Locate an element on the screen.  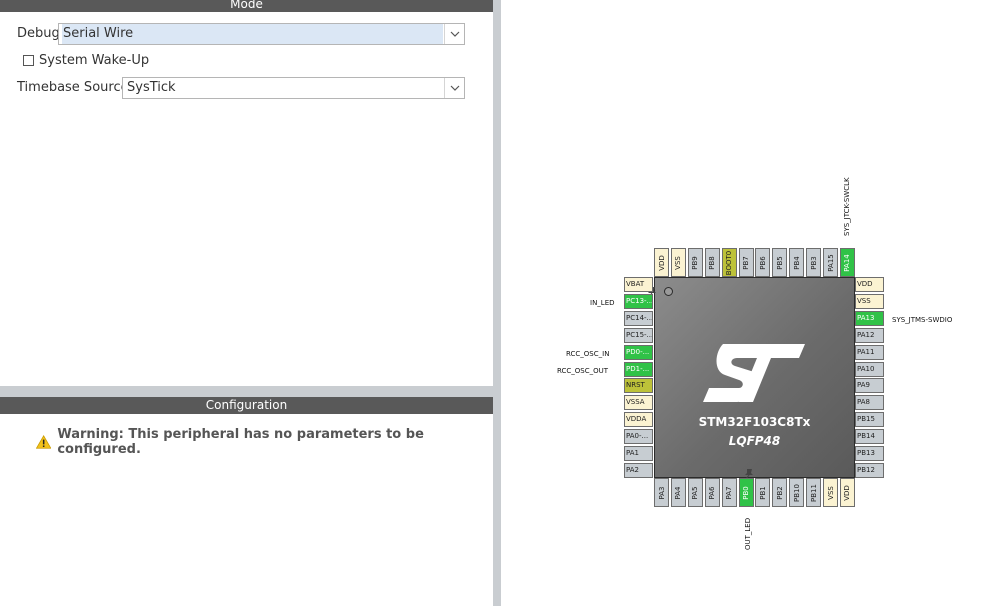
pin-label: BOOT0 is located at coordinates (729, 262).